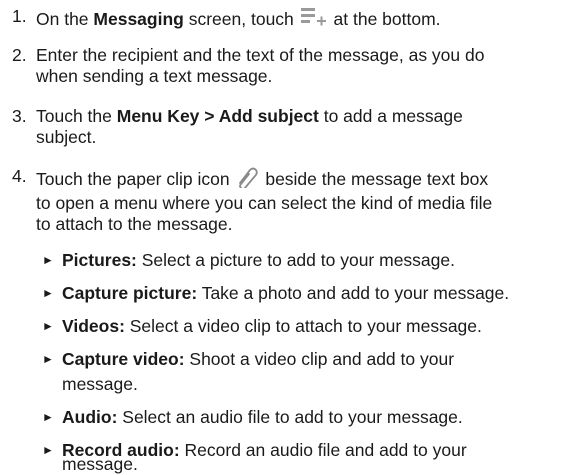 This screenshot has width=578, height=475. I want to click on step-number: 3., so click(19, 116).